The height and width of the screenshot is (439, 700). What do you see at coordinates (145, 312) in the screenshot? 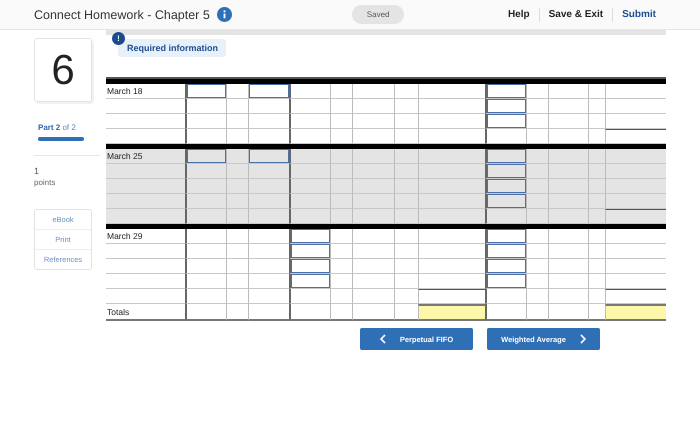
I see `totals-label-cell: Totals` at bounding box center [145, 312].